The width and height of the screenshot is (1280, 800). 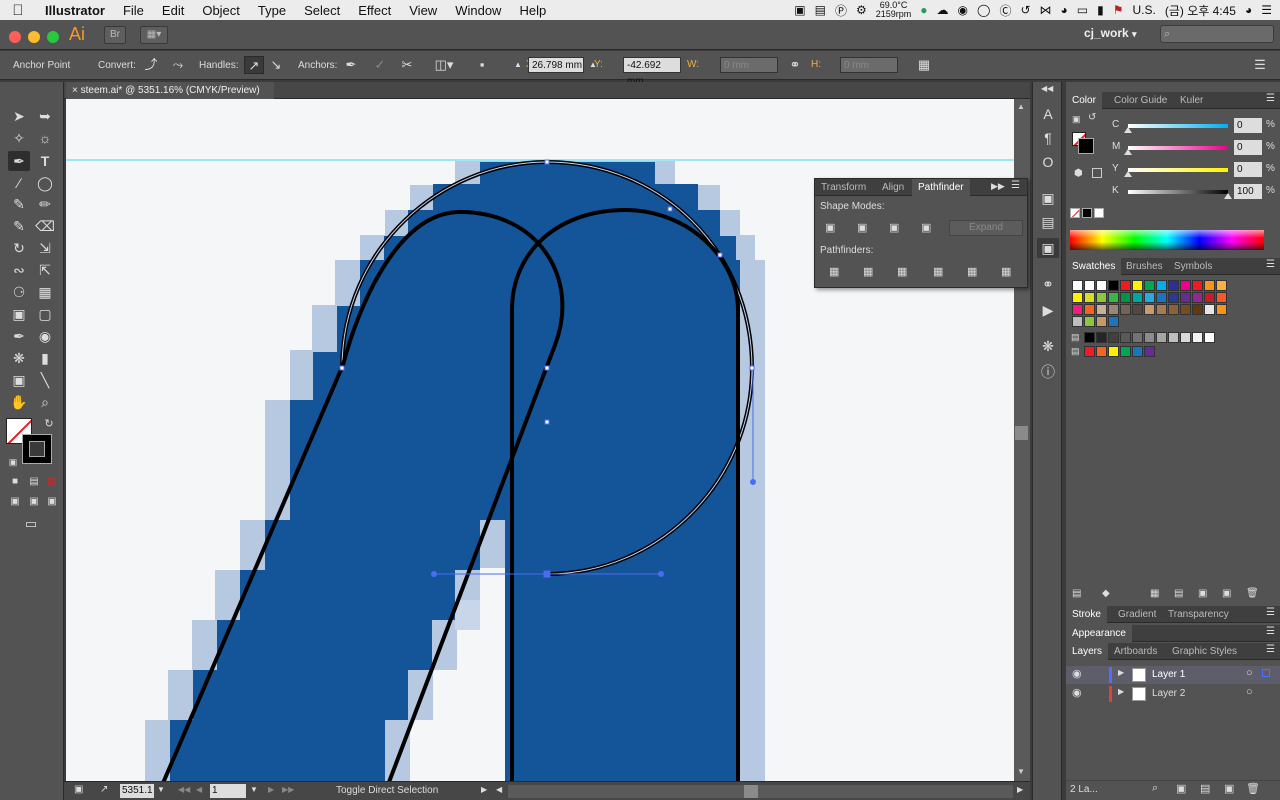 What do you see at coordinates (228, 791) in the screenshot?
I see `artboard-field: 1` at bounding box center [228, 791].